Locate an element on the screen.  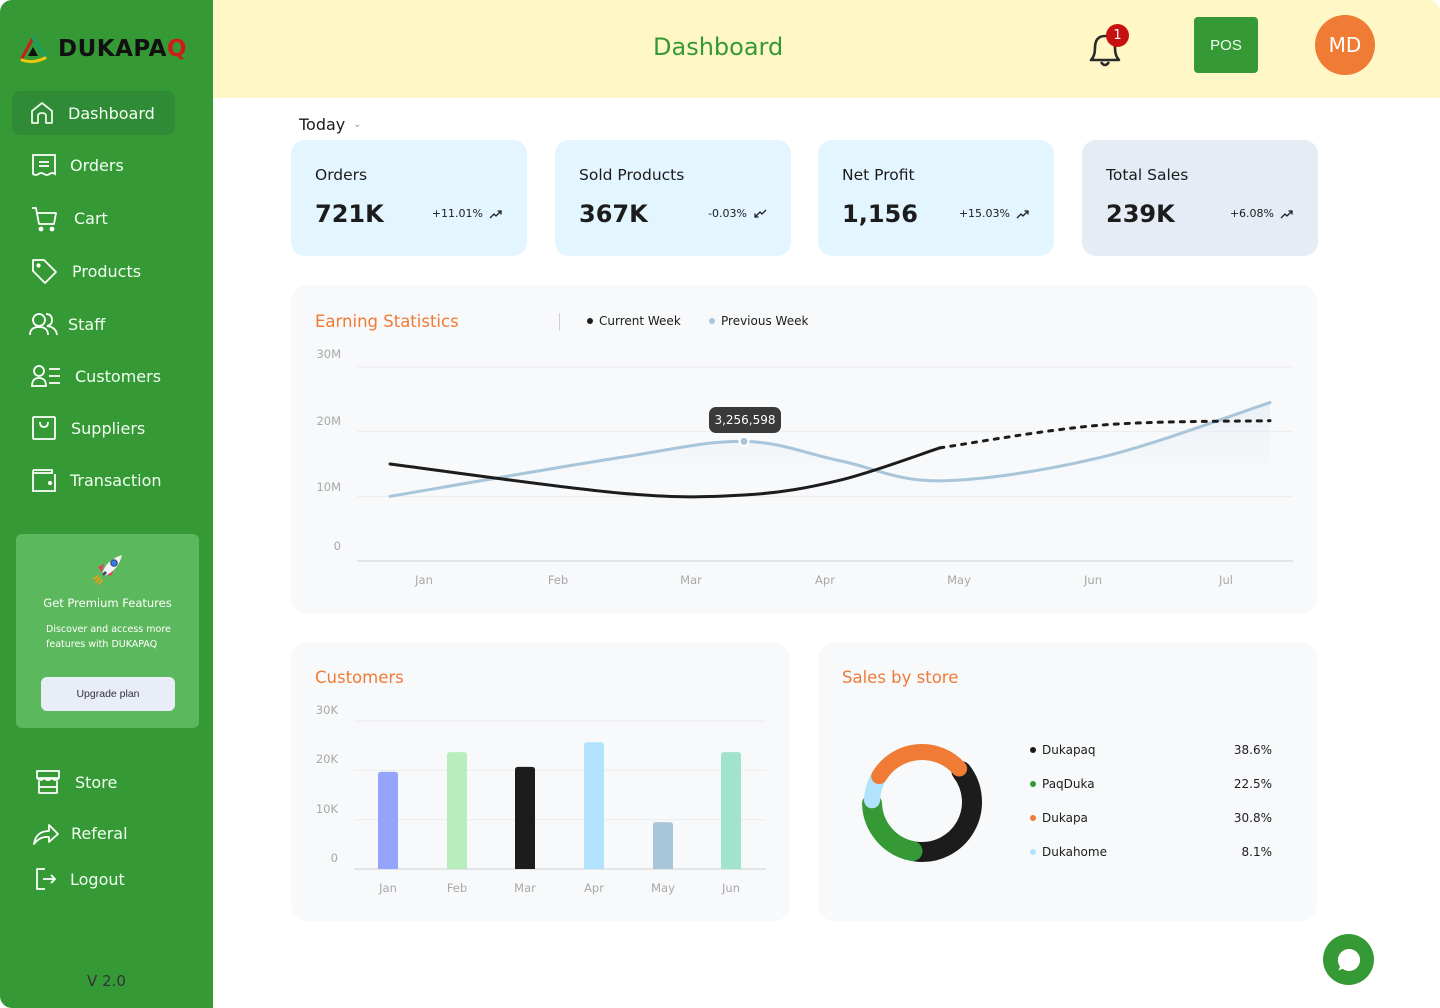
y-tick-label: 10K is located at coordinates (326, 808).